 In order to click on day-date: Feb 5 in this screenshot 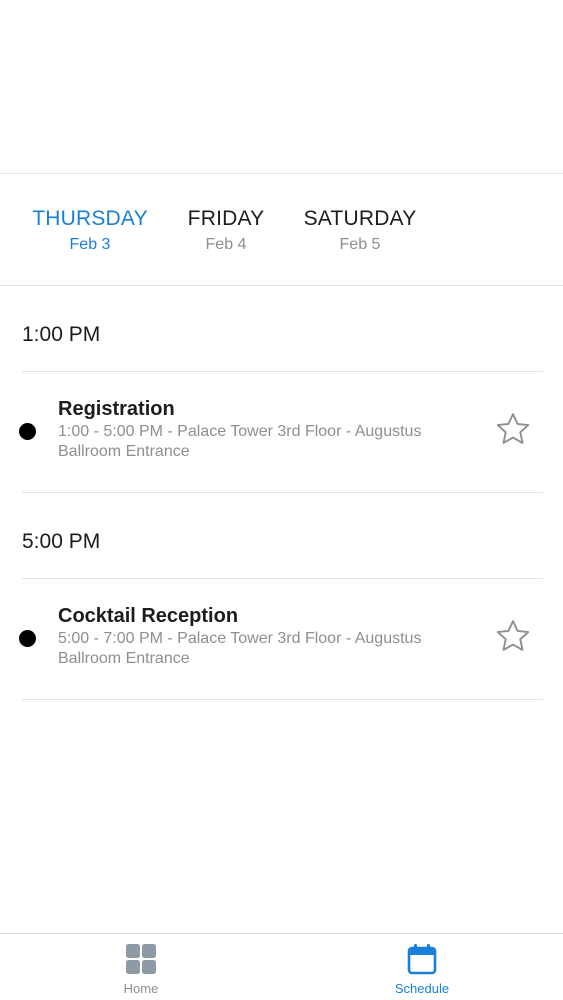, I will do `click(360, 244)`.